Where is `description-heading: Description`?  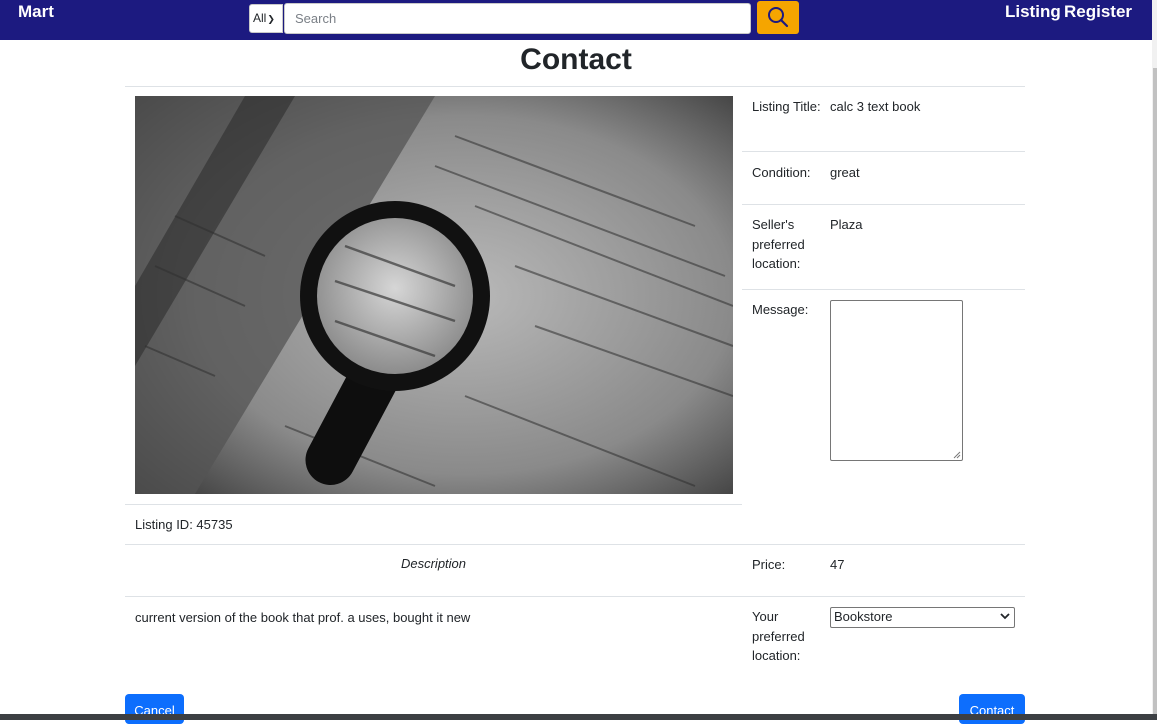
description-heading: Description is located at coordinates (433, 563).